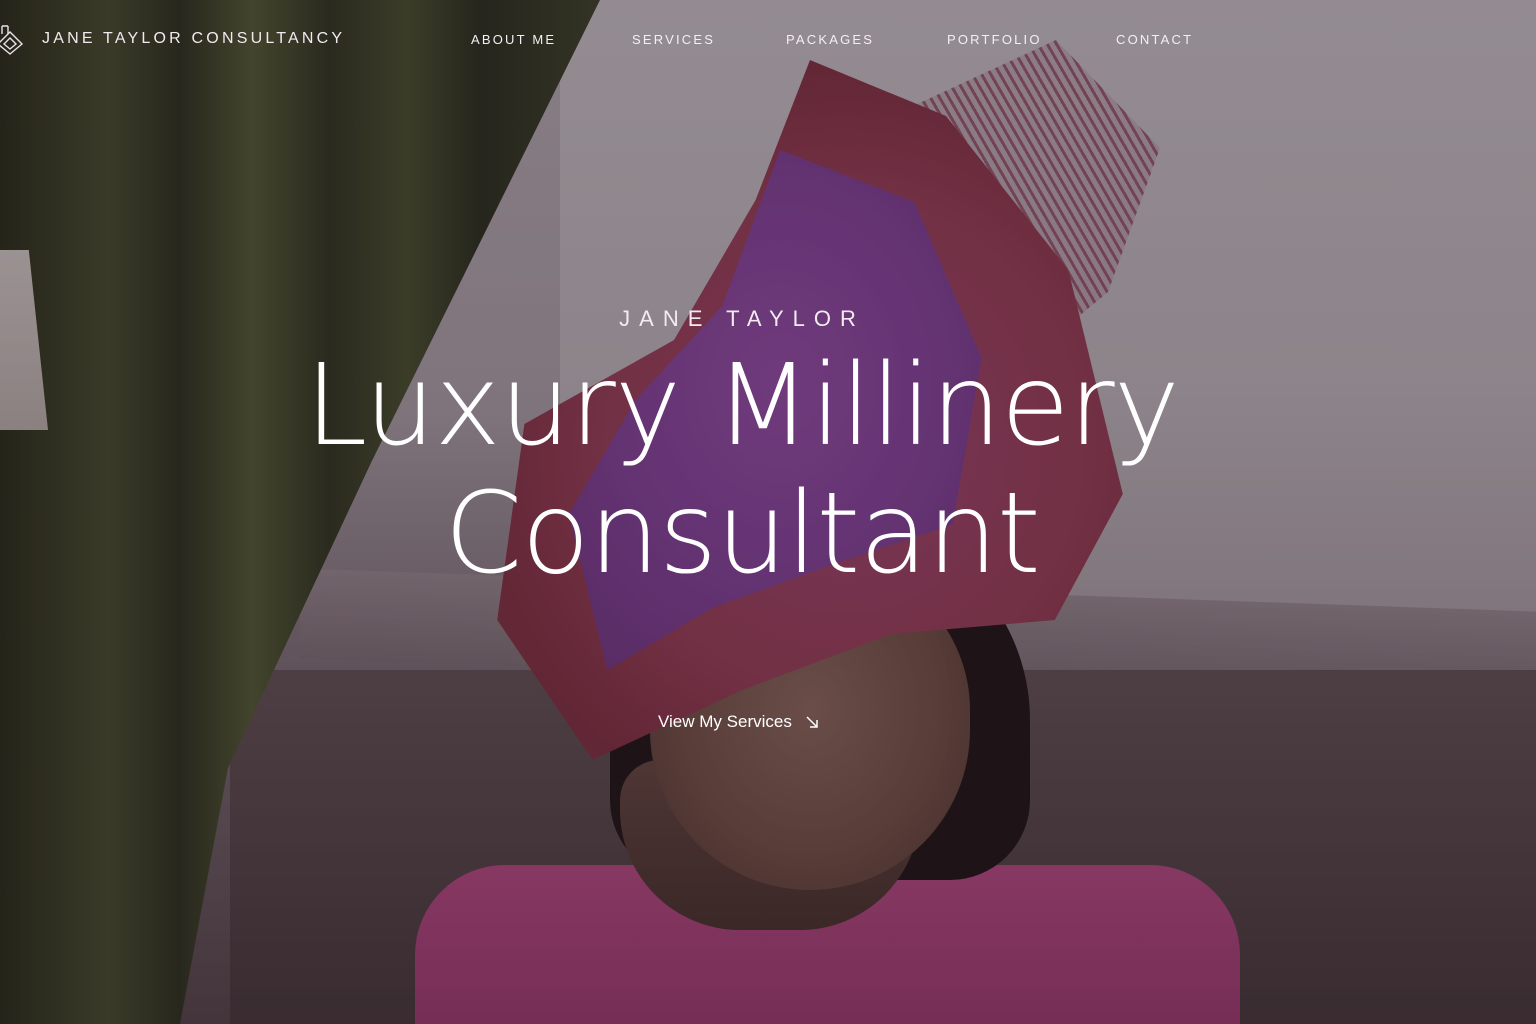  What do you see at coordinates (830, 39) in the screenshot?
I see `nav-item-packages: PACKAGES` at bounding box center [830, 39].